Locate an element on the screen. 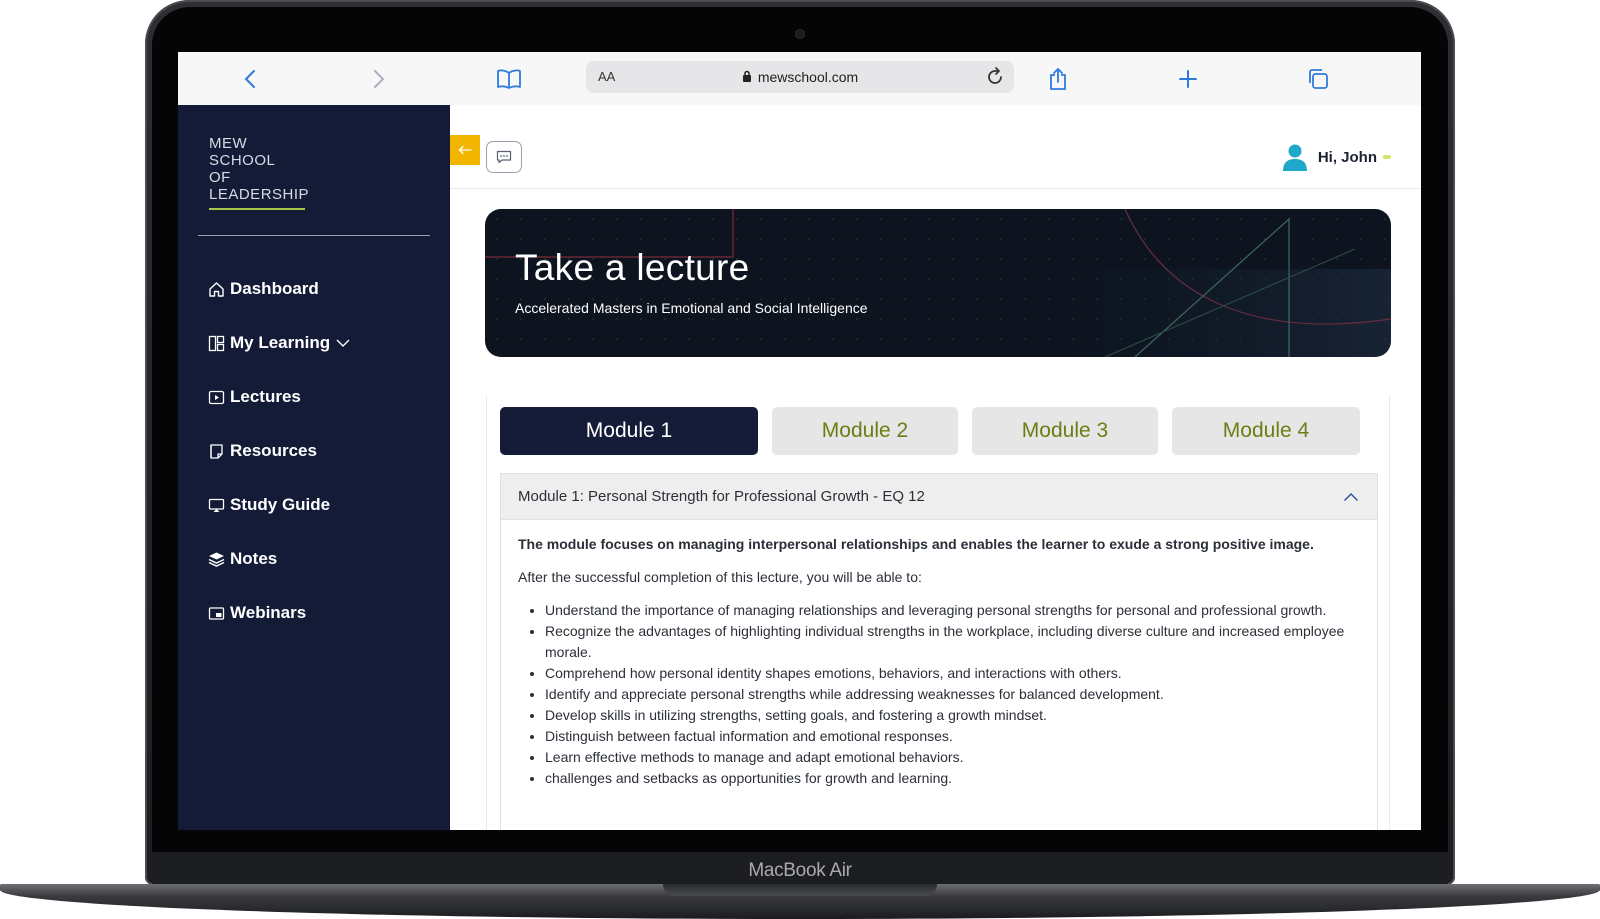 The image size is (1600, 919). layout-icon is located at coordinates (216, 343).